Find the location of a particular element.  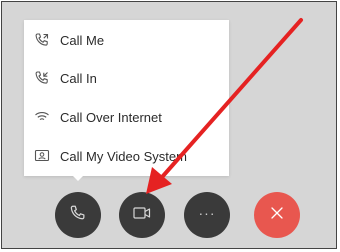

menu-pointer is located at coordinates (78, 177).